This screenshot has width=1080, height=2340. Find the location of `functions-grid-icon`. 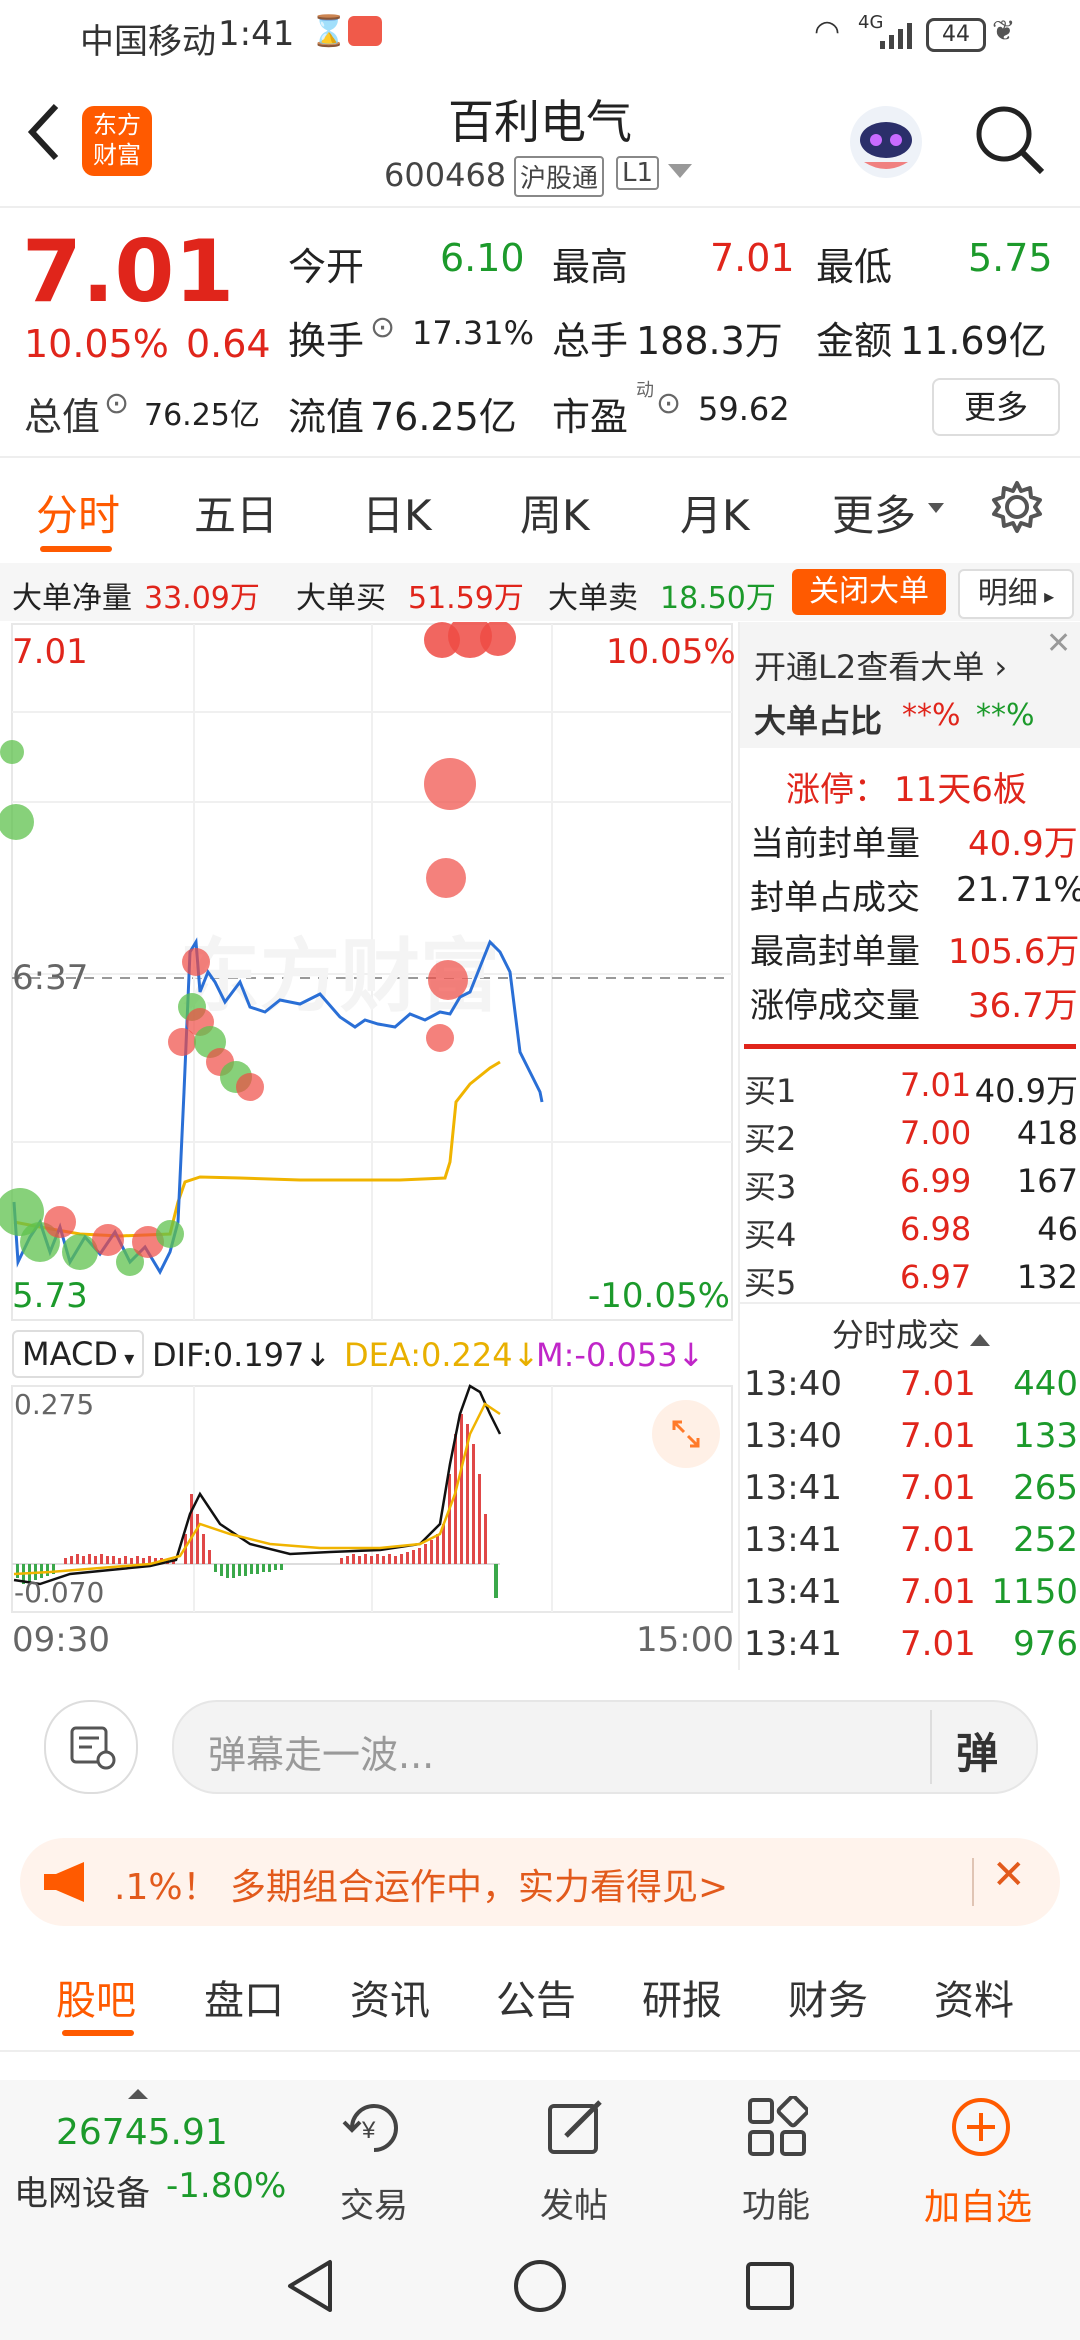

functions-grid-icon is located at coordinates (778, 2128).